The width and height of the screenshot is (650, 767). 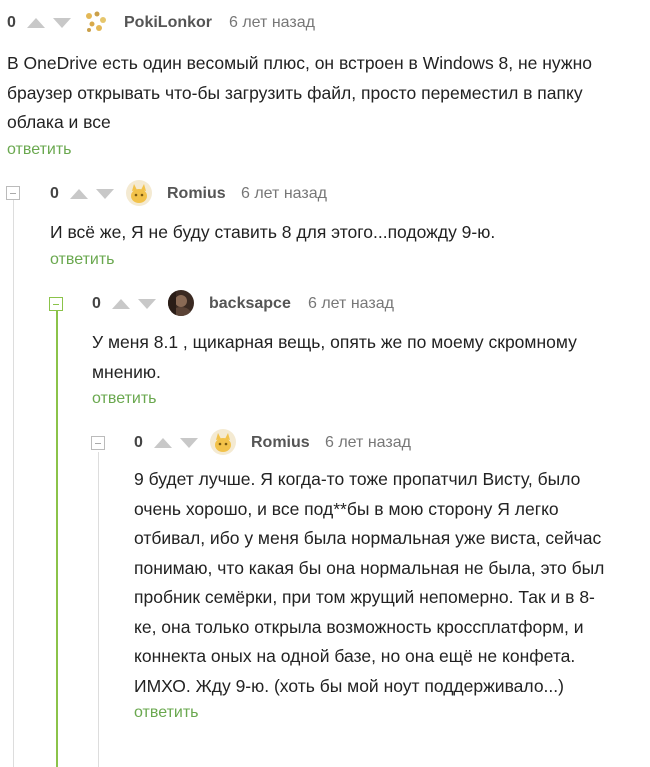 What do you see at coordinates (250, 304) in the screenshot?
I see `comment-author: backsapce` at bounding box center [250, 304].